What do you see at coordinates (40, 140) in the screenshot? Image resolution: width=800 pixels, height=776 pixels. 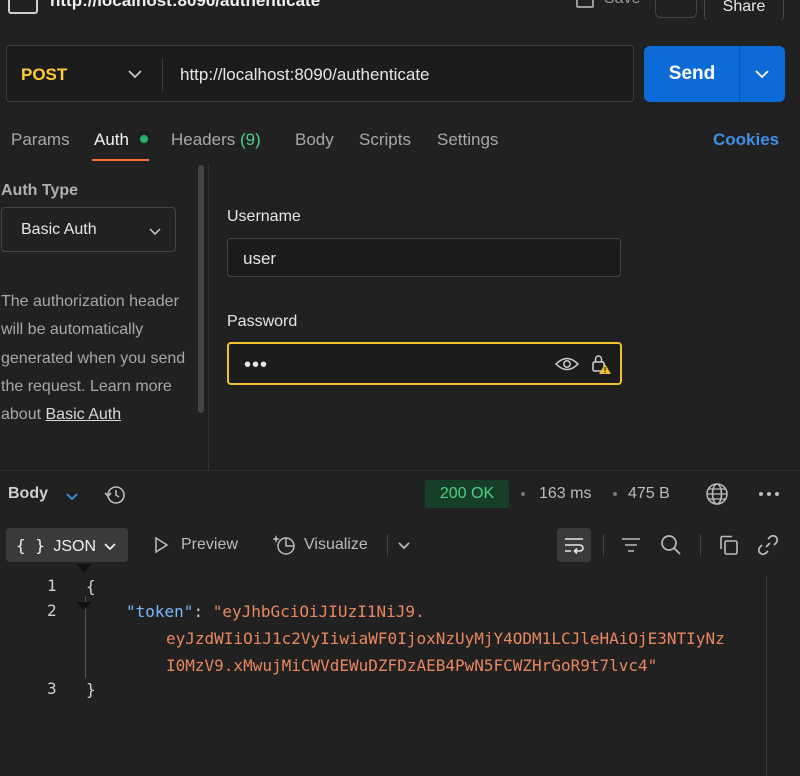 I see `tab-params: Params` at bounding box center [40, 140].